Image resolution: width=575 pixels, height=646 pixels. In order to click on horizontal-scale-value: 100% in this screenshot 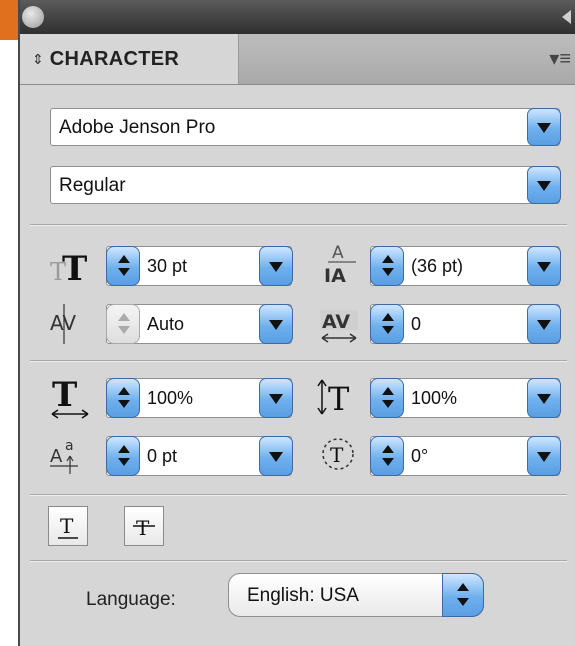, I will do `click(170, 398)`.